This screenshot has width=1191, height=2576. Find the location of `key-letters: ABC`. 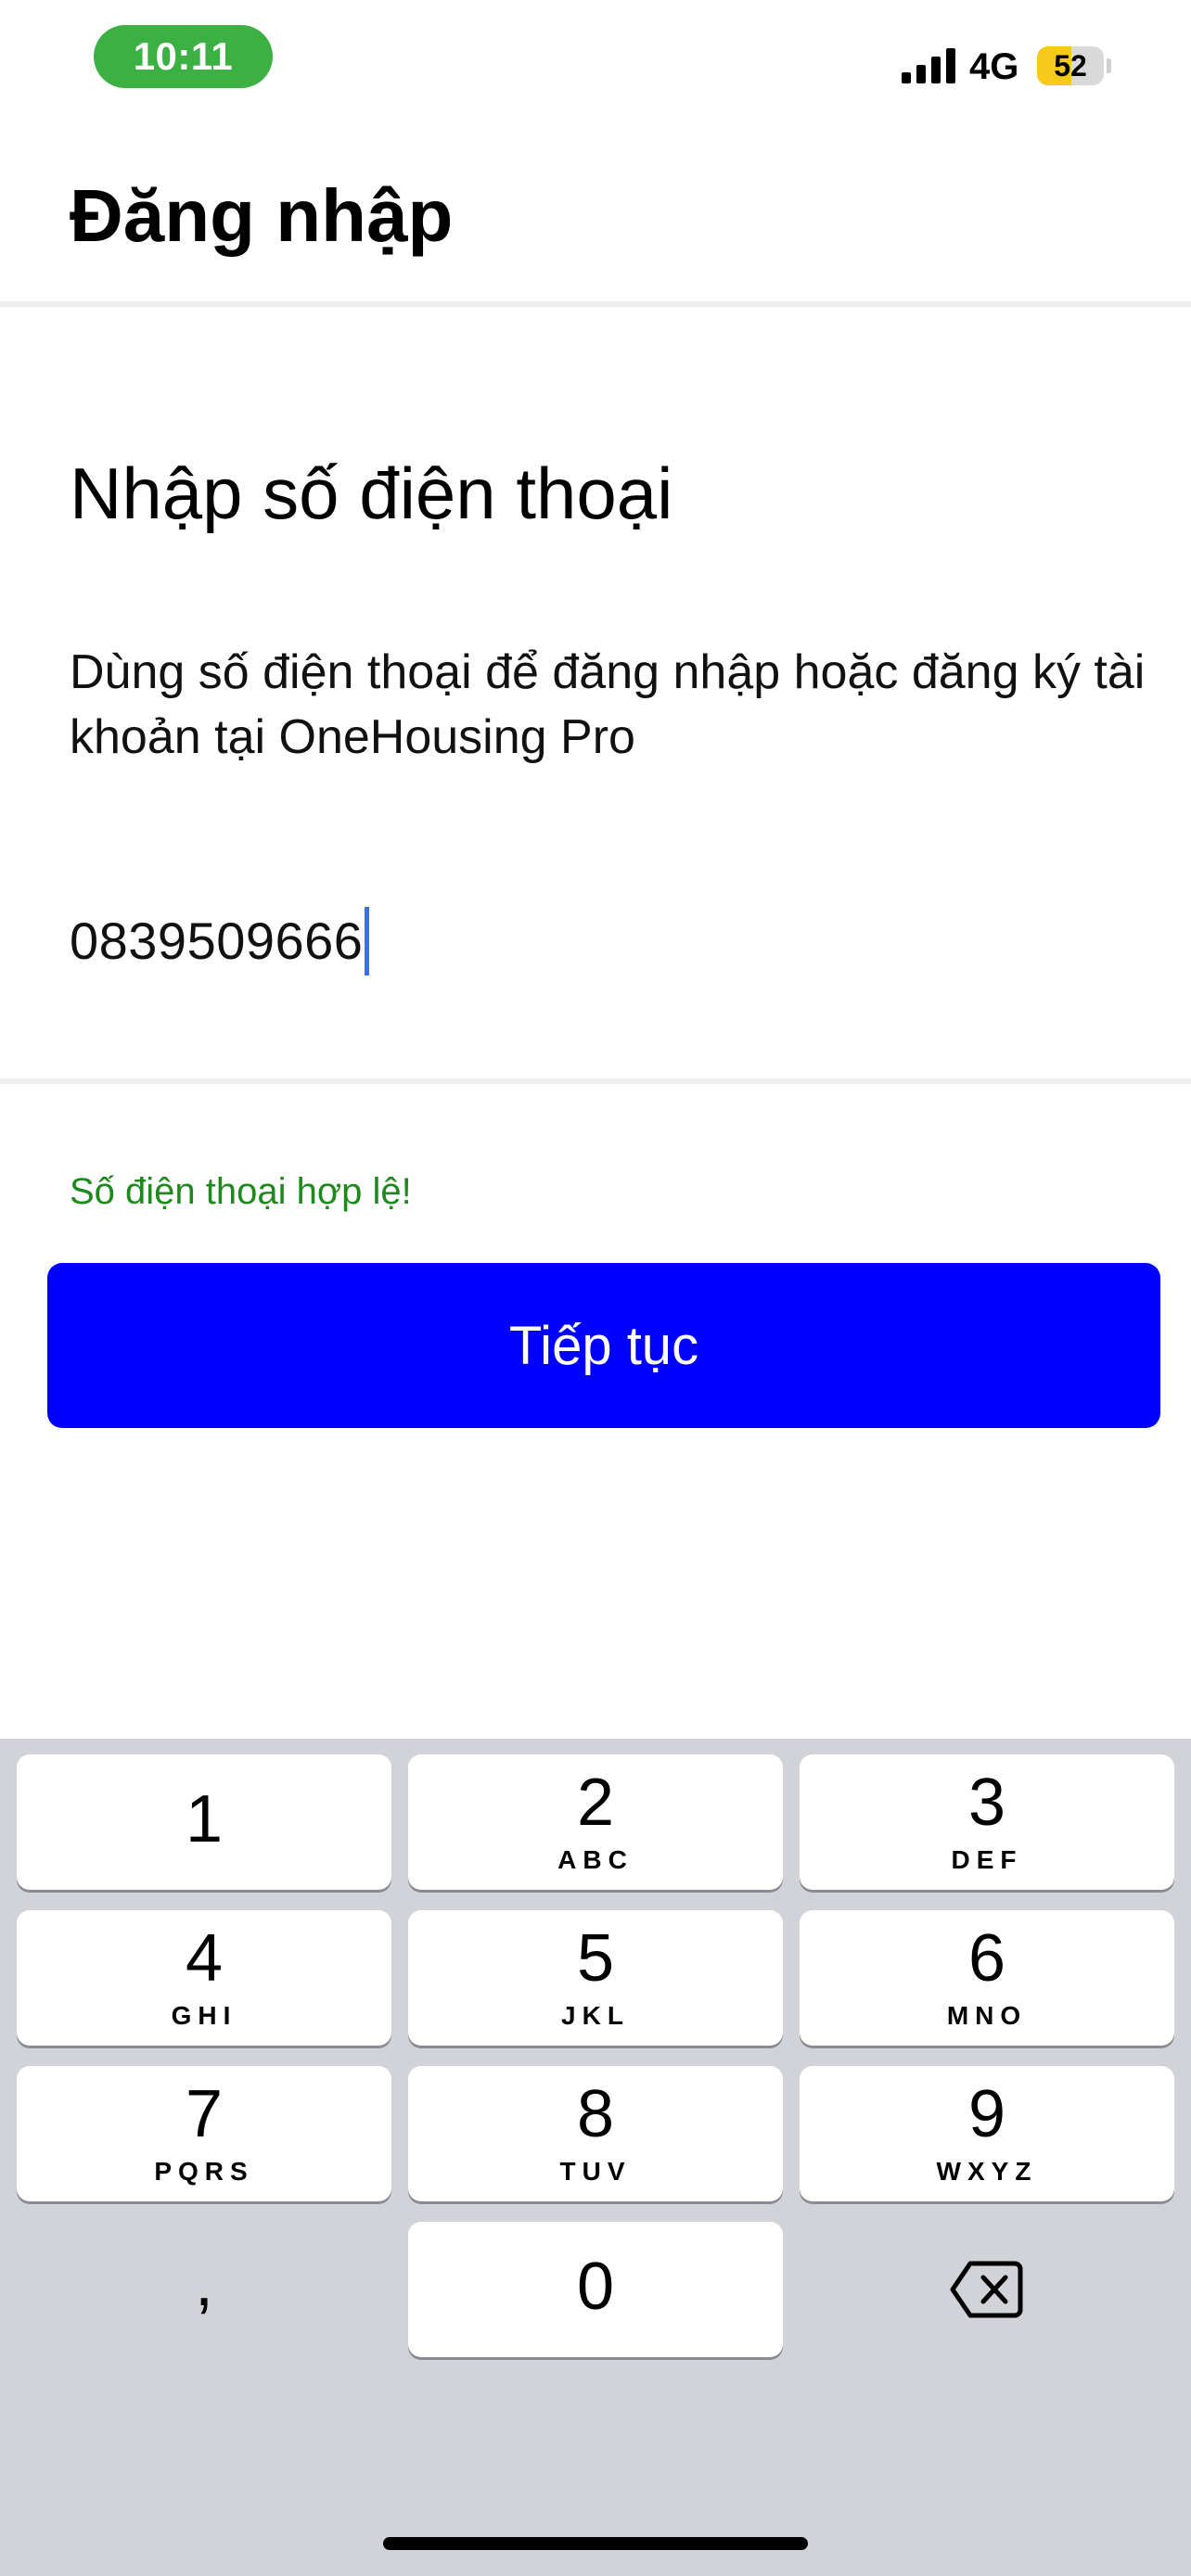

key-letters: ABC is located at coordinates (595, 1860).